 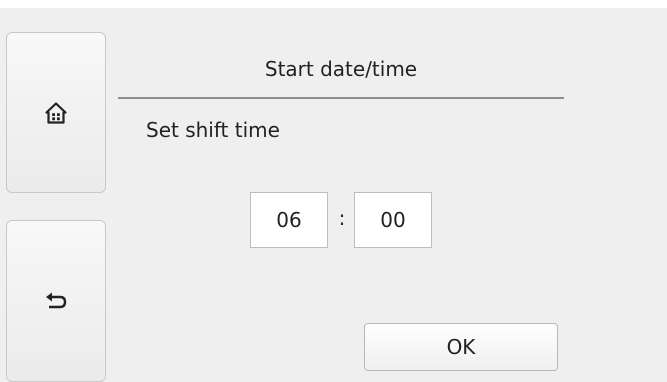 I want to click on setting-prompt: Set shift time, so click(x=213, y=130).